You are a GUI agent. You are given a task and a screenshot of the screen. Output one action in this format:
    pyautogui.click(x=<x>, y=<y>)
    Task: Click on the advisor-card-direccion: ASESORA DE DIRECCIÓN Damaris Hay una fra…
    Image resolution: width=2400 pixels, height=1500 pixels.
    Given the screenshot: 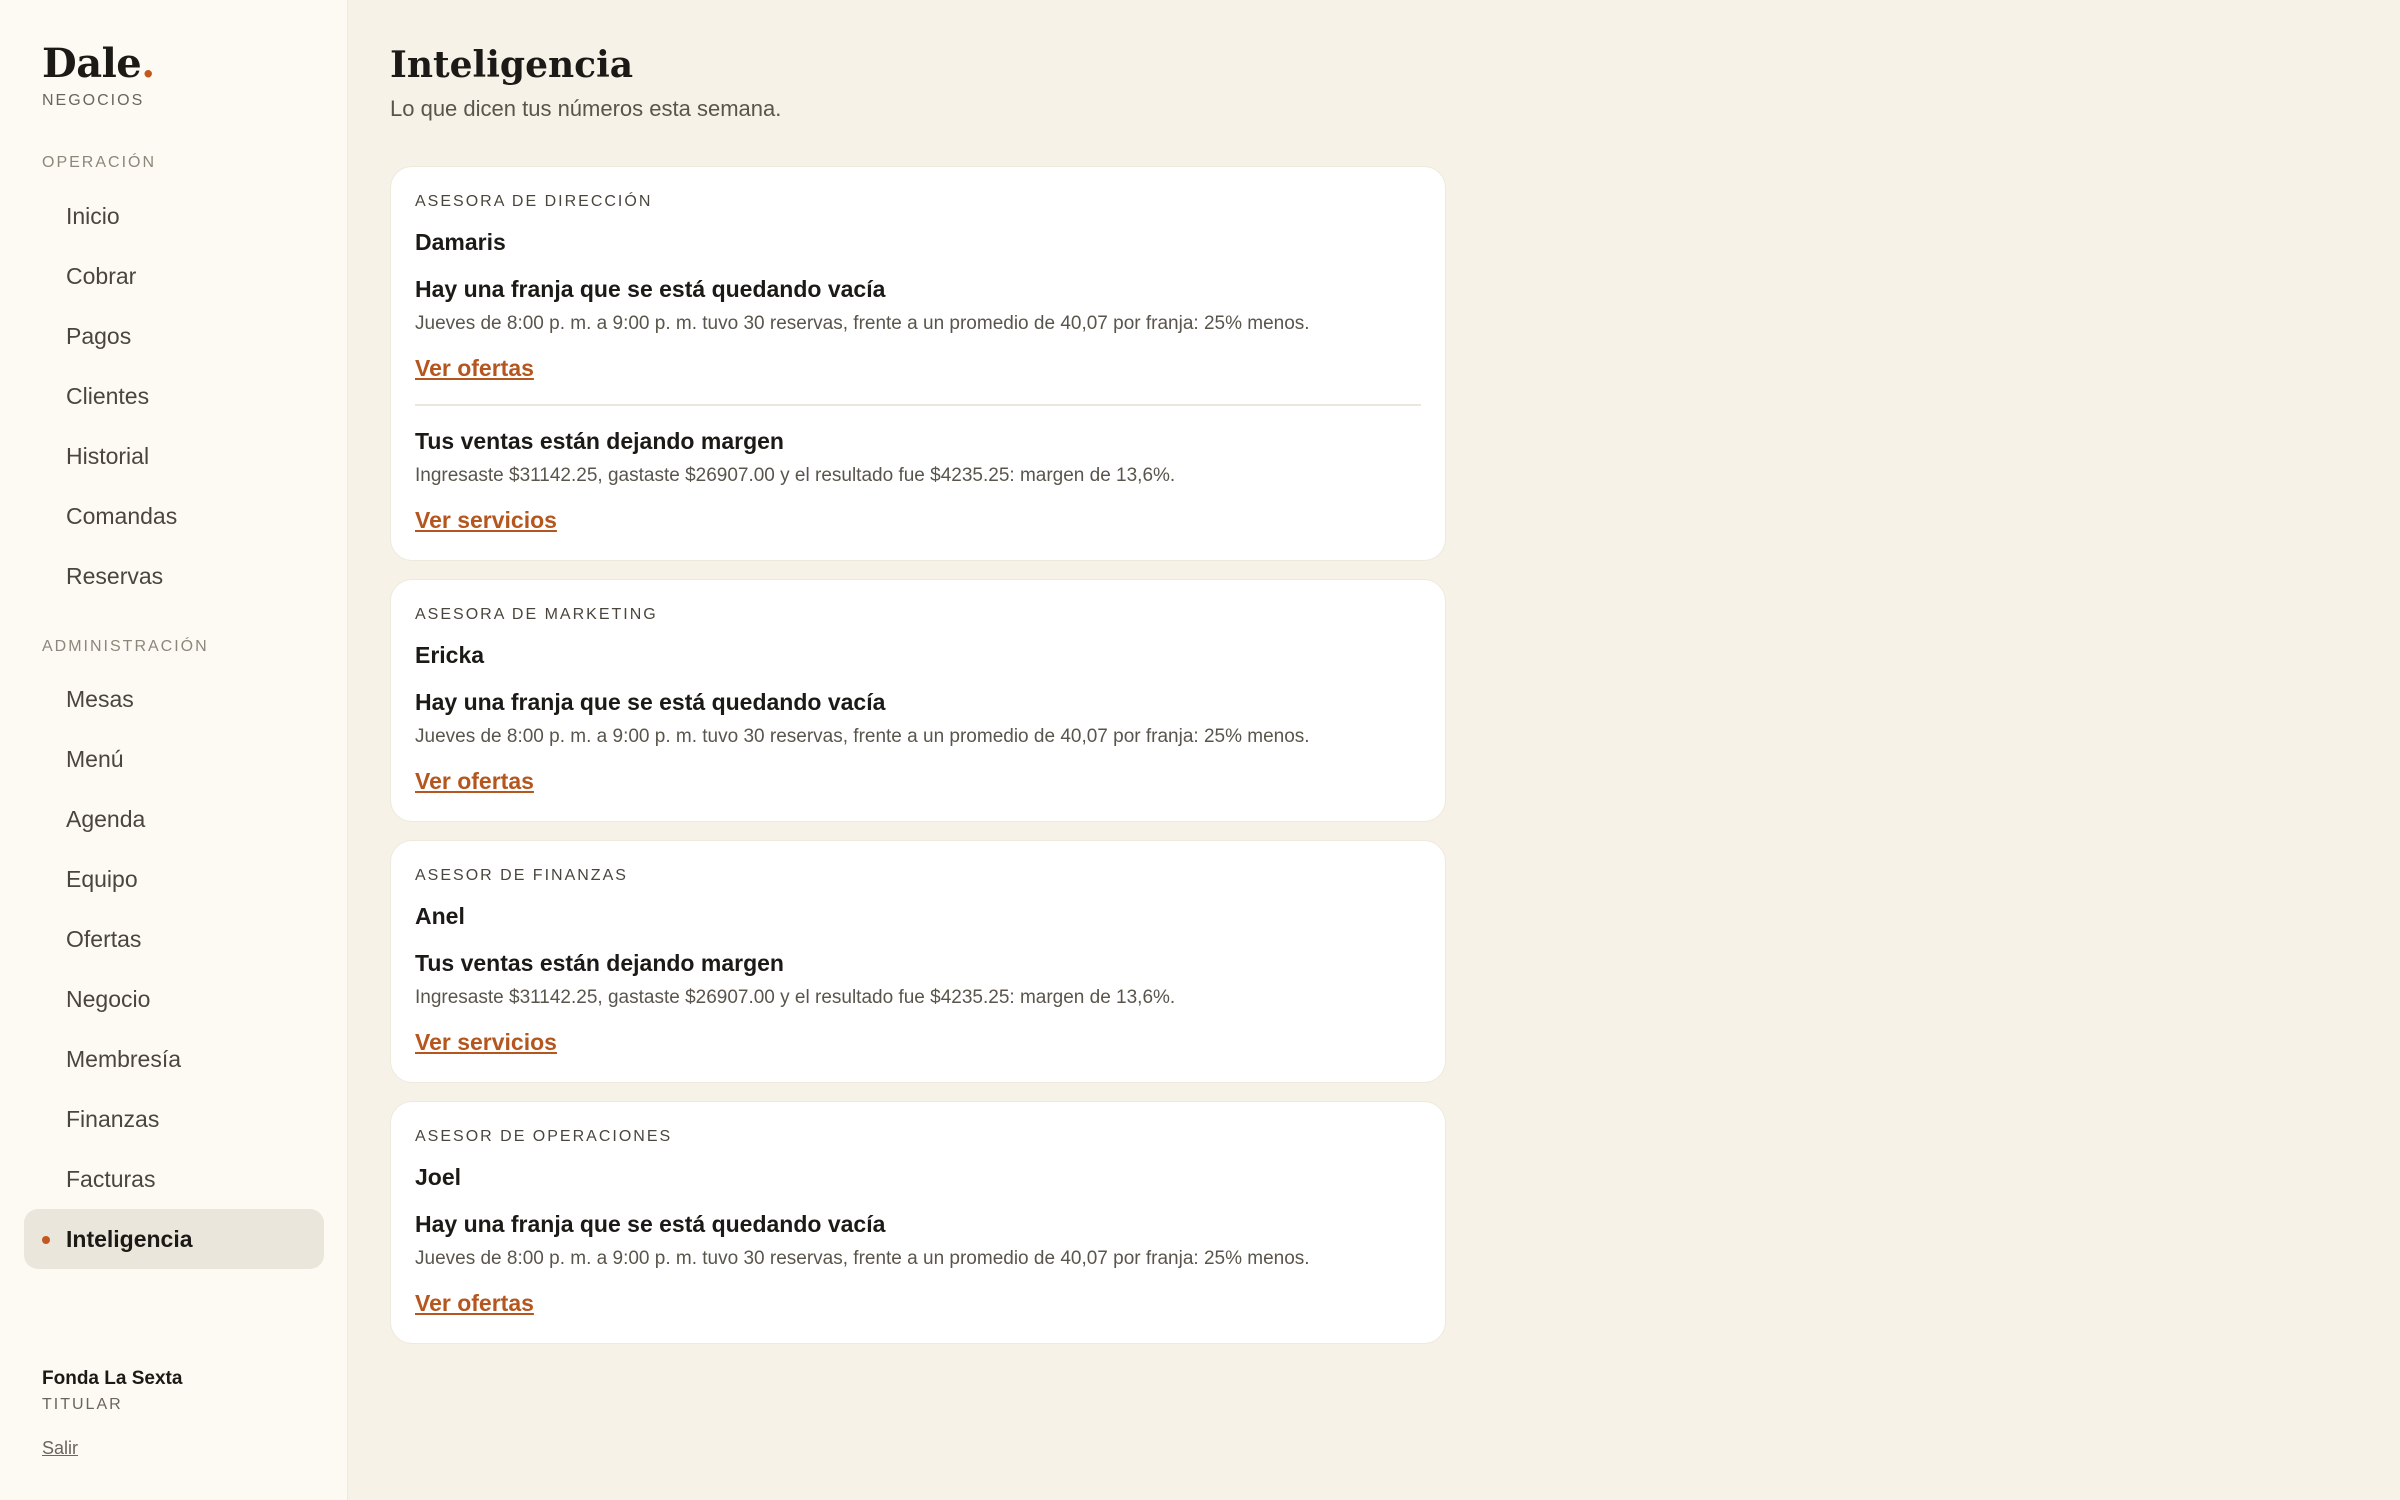 What is the action you would take?
    pyautogui.click(x=918, y=363)
    